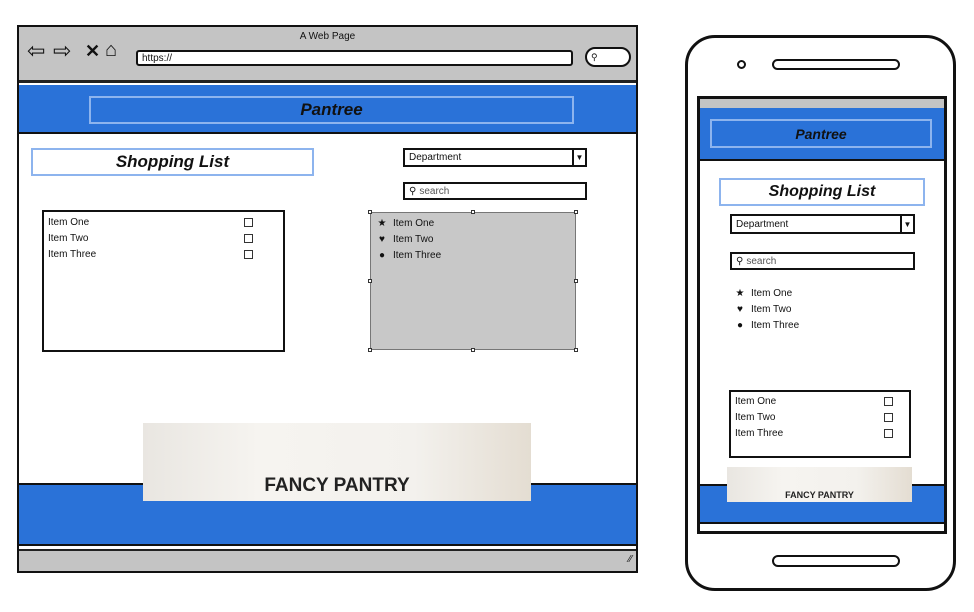  Describe the element at coordinates (473, 281) in the screenshot. I see `icon-list-panel: ★ Item One ♥ Item Two ● Item Three` at that location.